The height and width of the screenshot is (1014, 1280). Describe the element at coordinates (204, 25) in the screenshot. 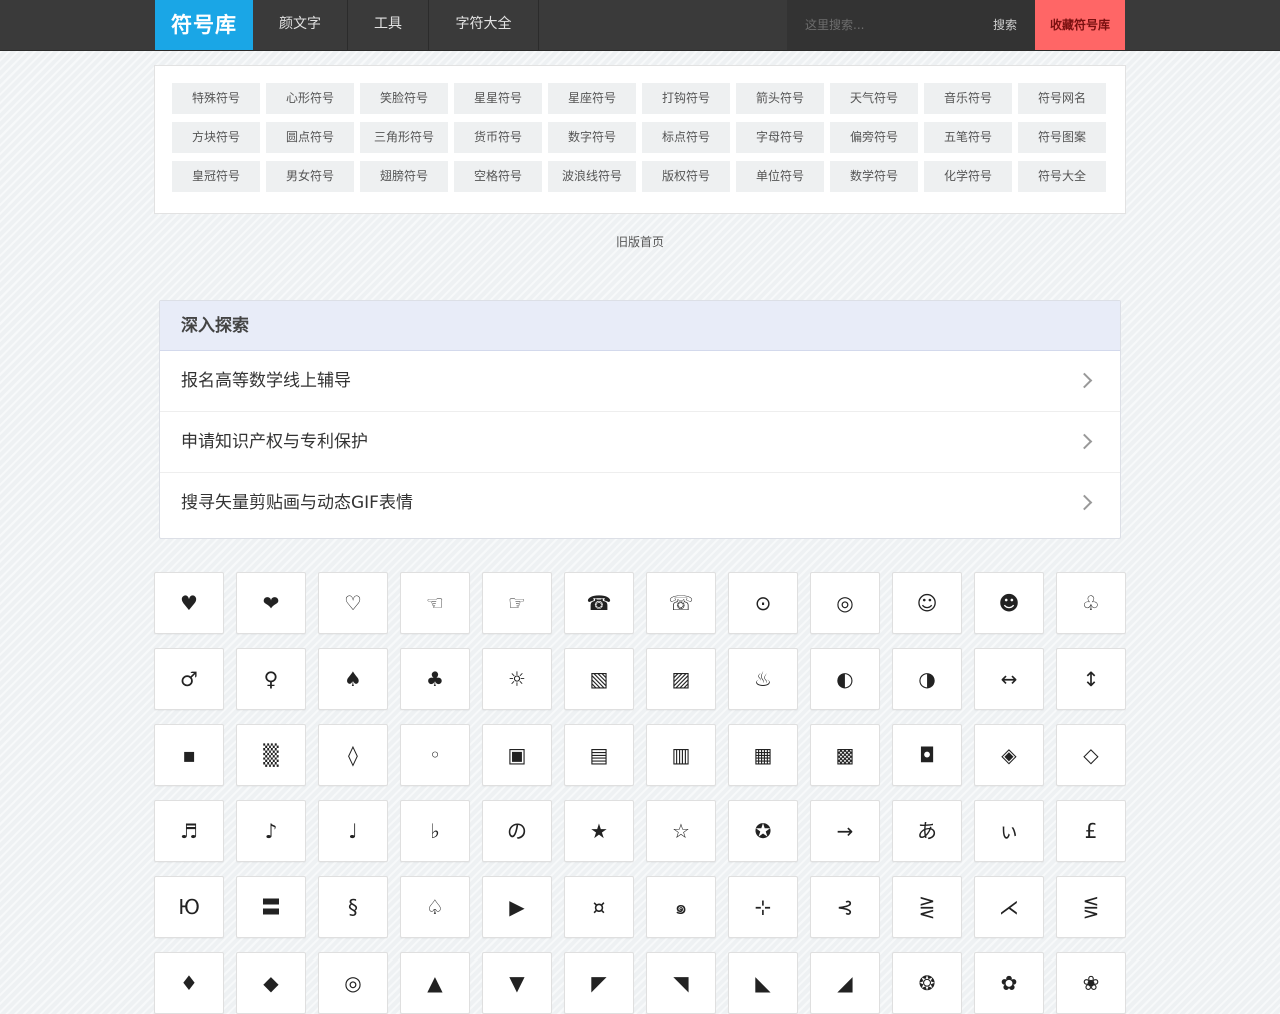

I see `site-logo: 符号库` at that location.